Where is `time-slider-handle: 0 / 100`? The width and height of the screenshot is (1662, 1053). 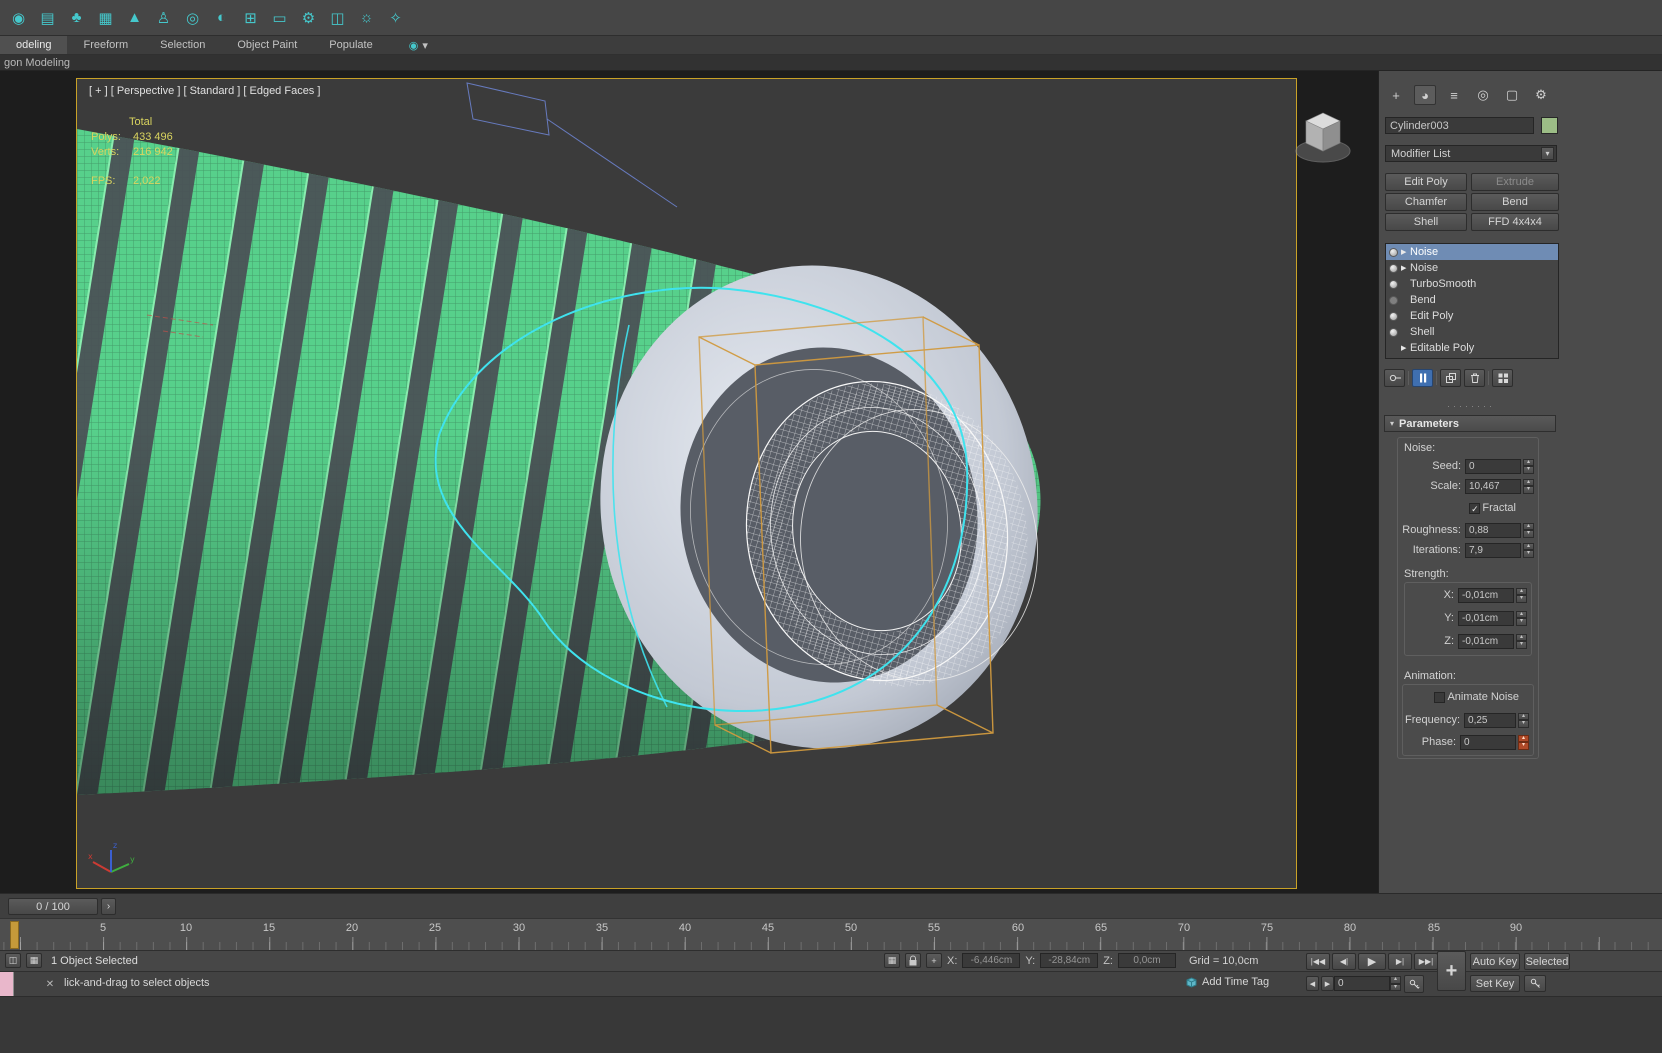 time-slider-handle: 0 / 100 is located at coordinates (53, 906).